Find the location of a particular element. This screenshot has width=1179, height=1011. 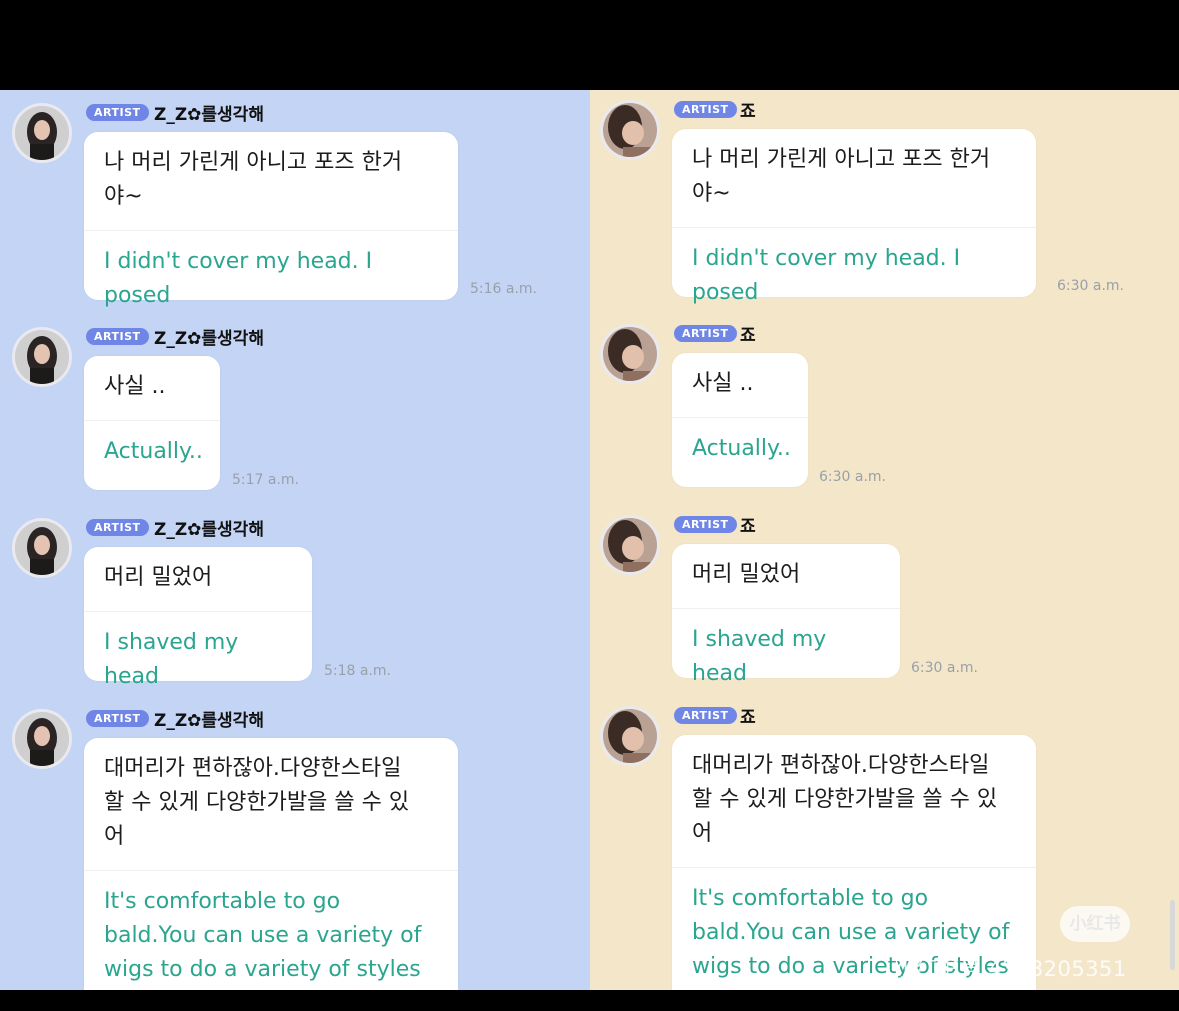

top-black-bar is located at coordinates (589, 45).